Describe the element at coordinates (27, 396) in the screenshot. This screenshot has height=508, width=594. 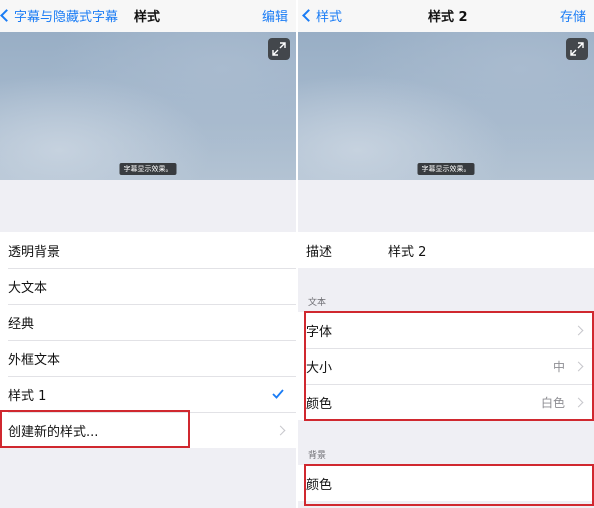
I see `style-item-label: 样式 1` at that location.